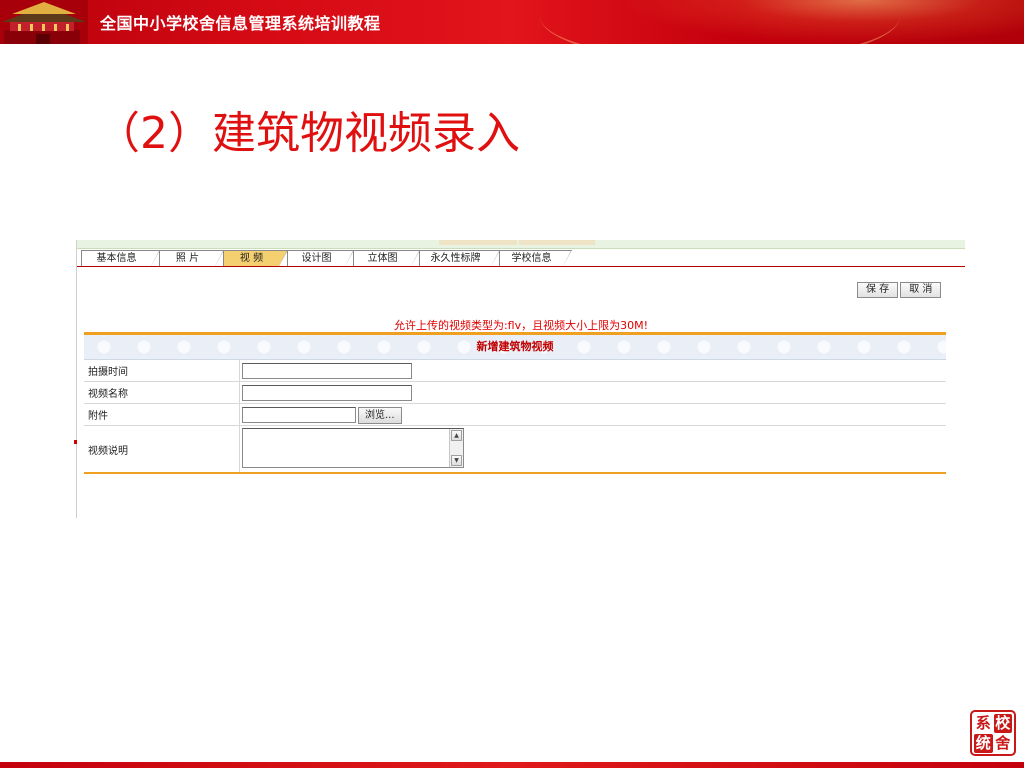 This screenshot has width=1024, height=768. I want to click on tab-3d-drawings: 立体图, so click(386, 258).